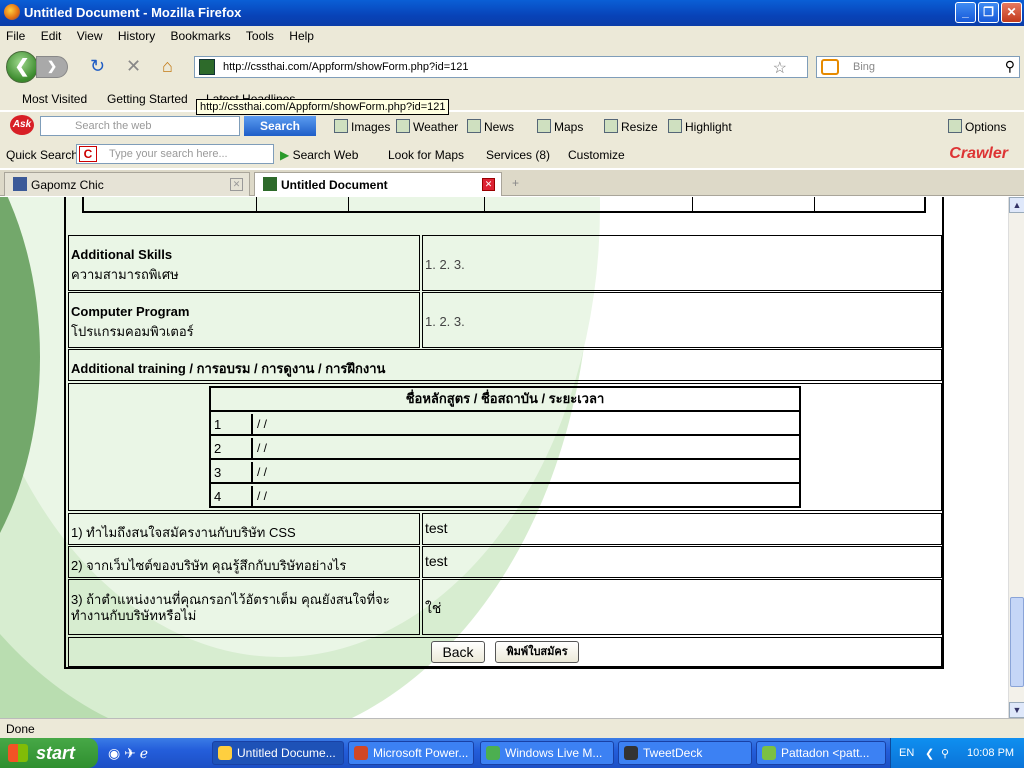  I want to click on new-tab-icon: +, so click(515, 183).